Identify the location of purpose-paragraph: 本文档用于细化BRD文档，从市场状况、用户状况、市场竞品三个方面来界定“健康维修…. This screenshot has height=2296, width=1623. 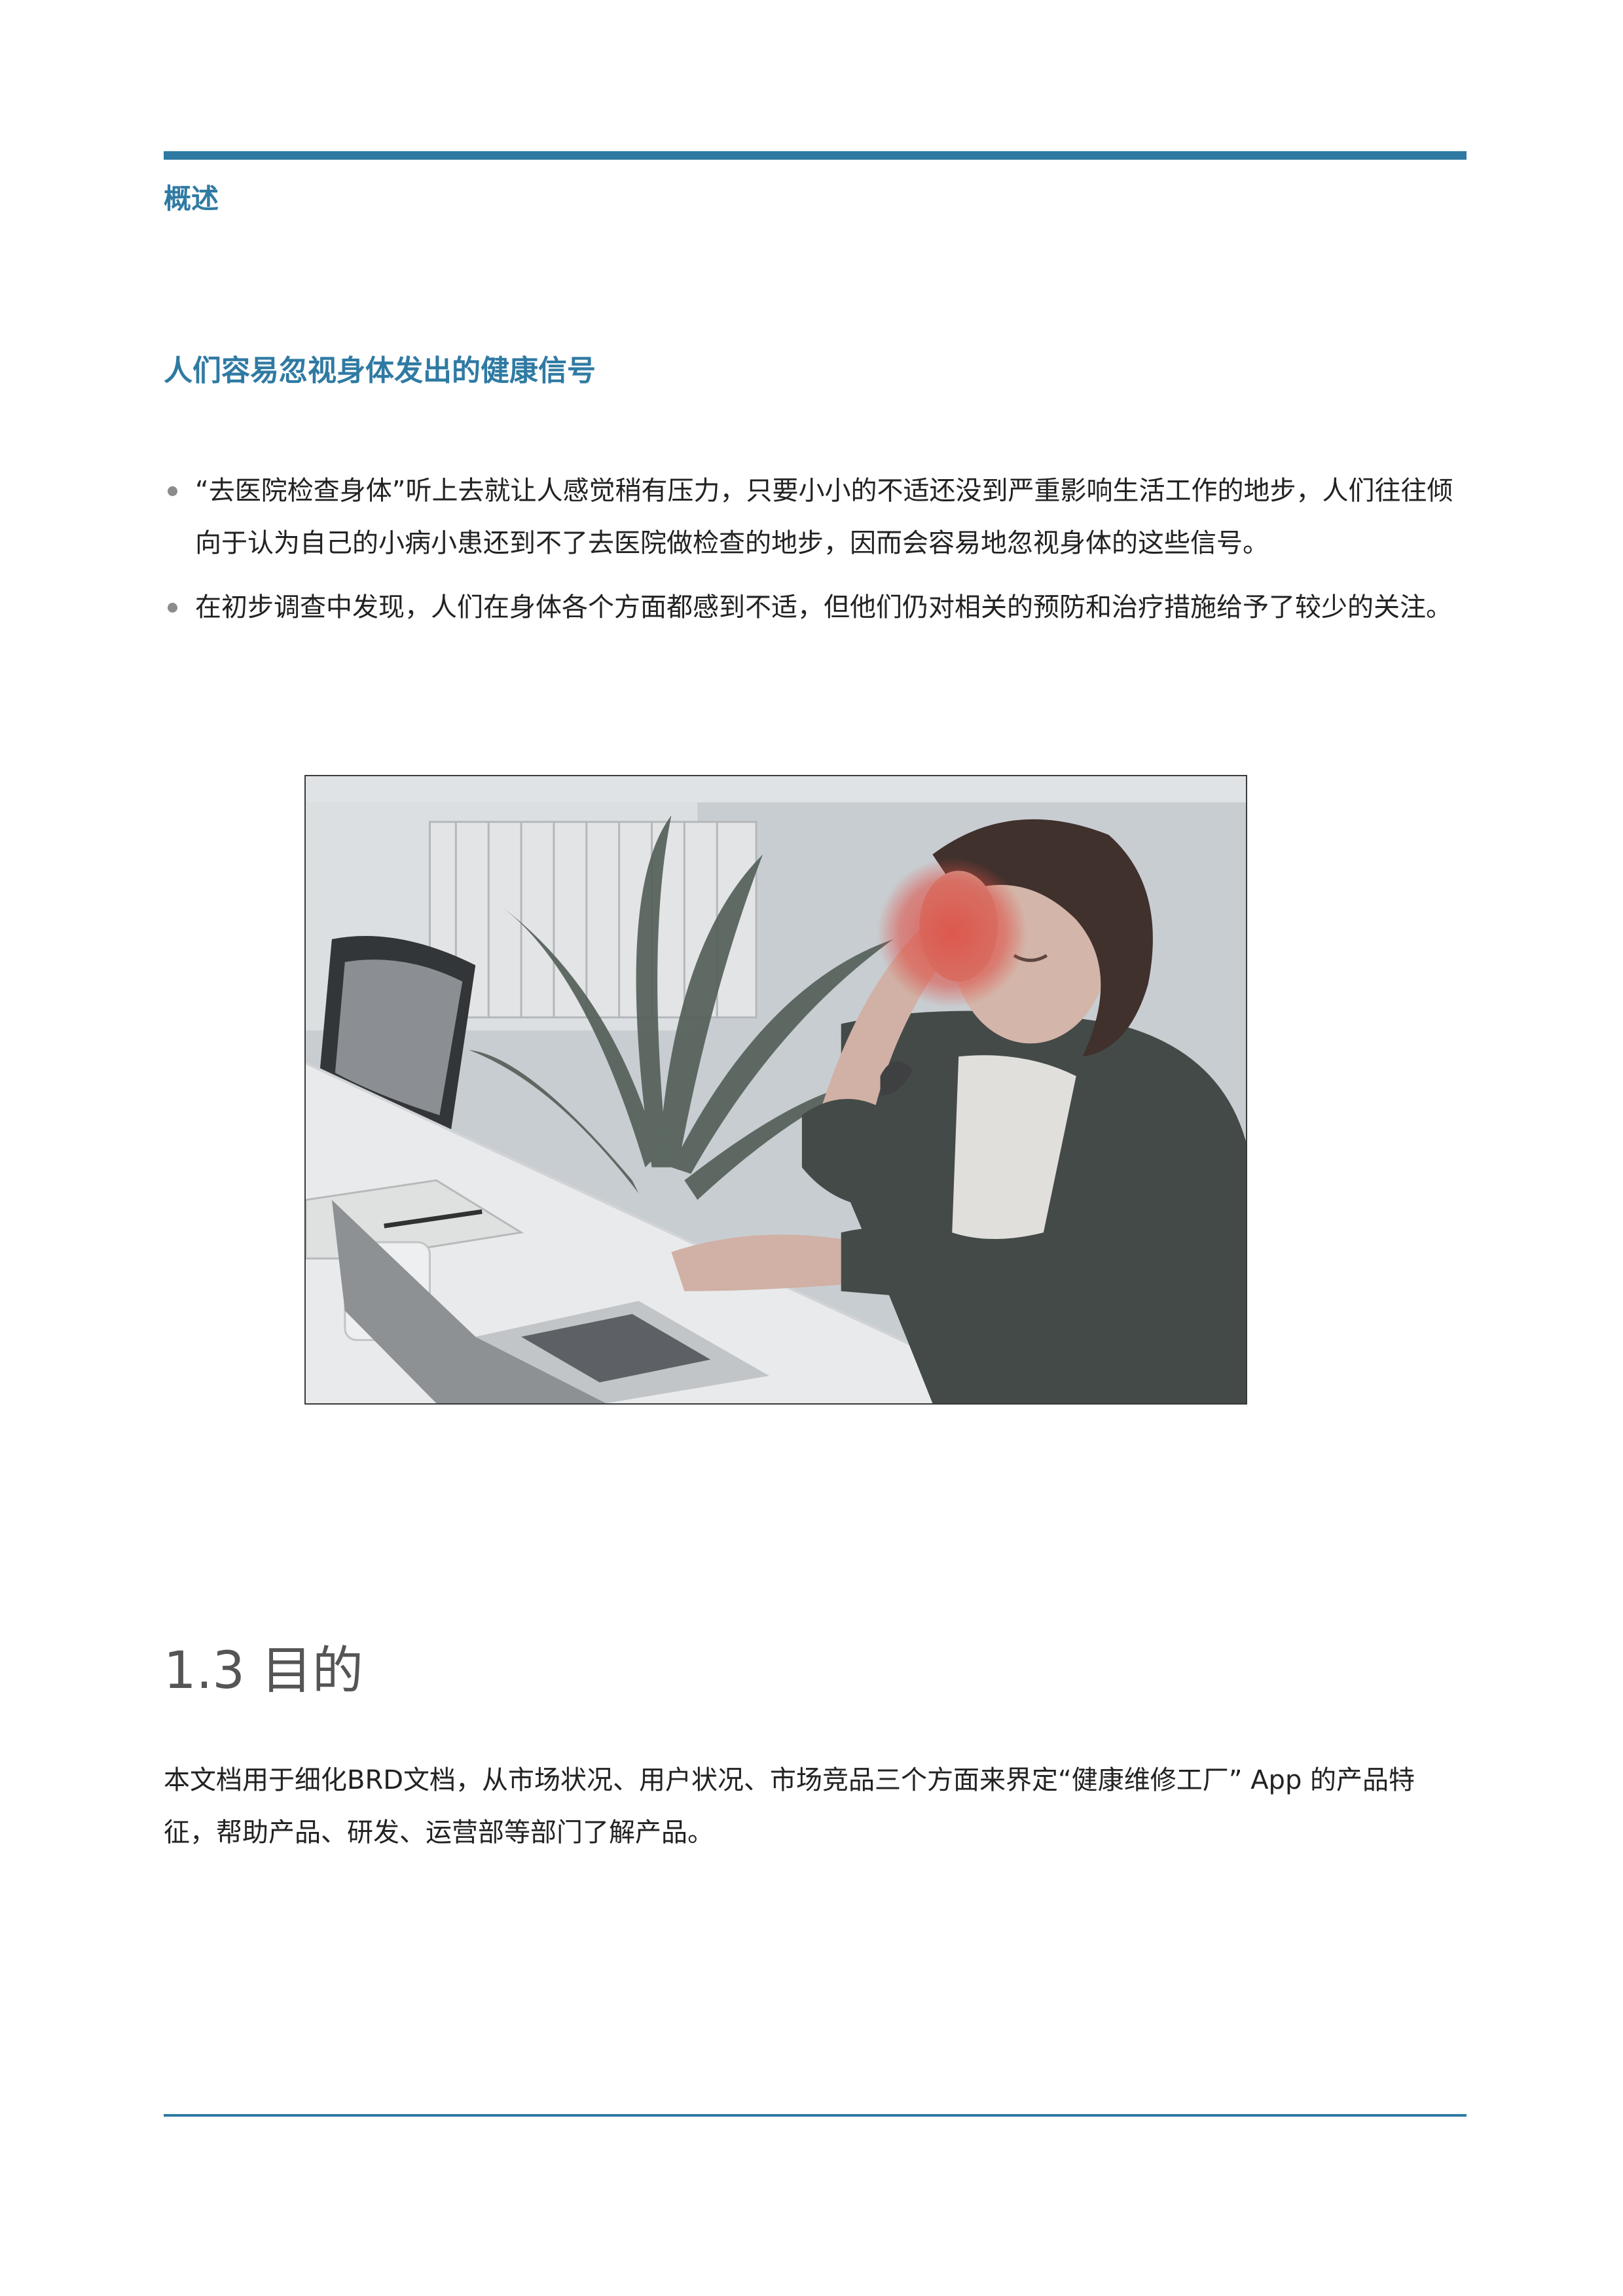
(789, 1807).